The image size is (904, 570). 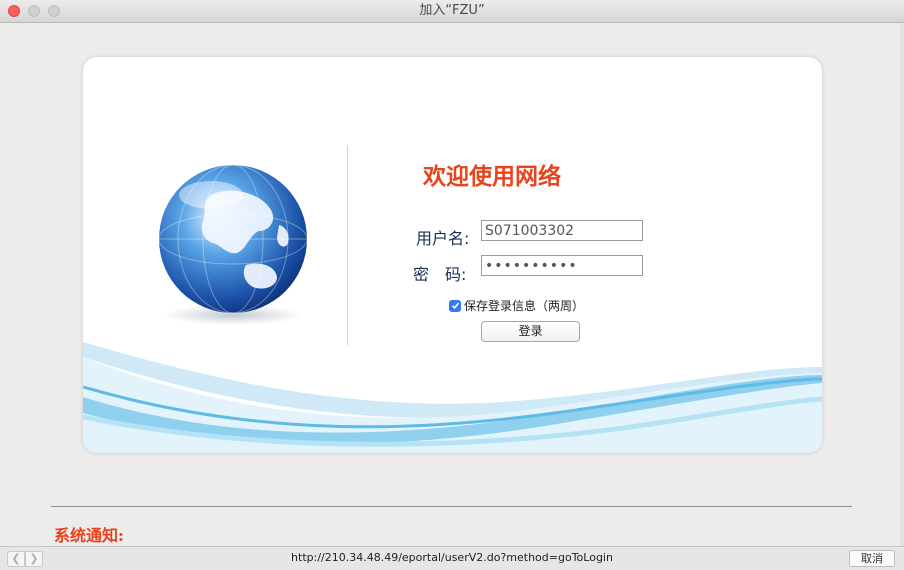 What do you see at coordinates (492, 176) in the screenshot?
I see `welcome-heading: 欢迎使用网络` at bounding box center [492, 176].